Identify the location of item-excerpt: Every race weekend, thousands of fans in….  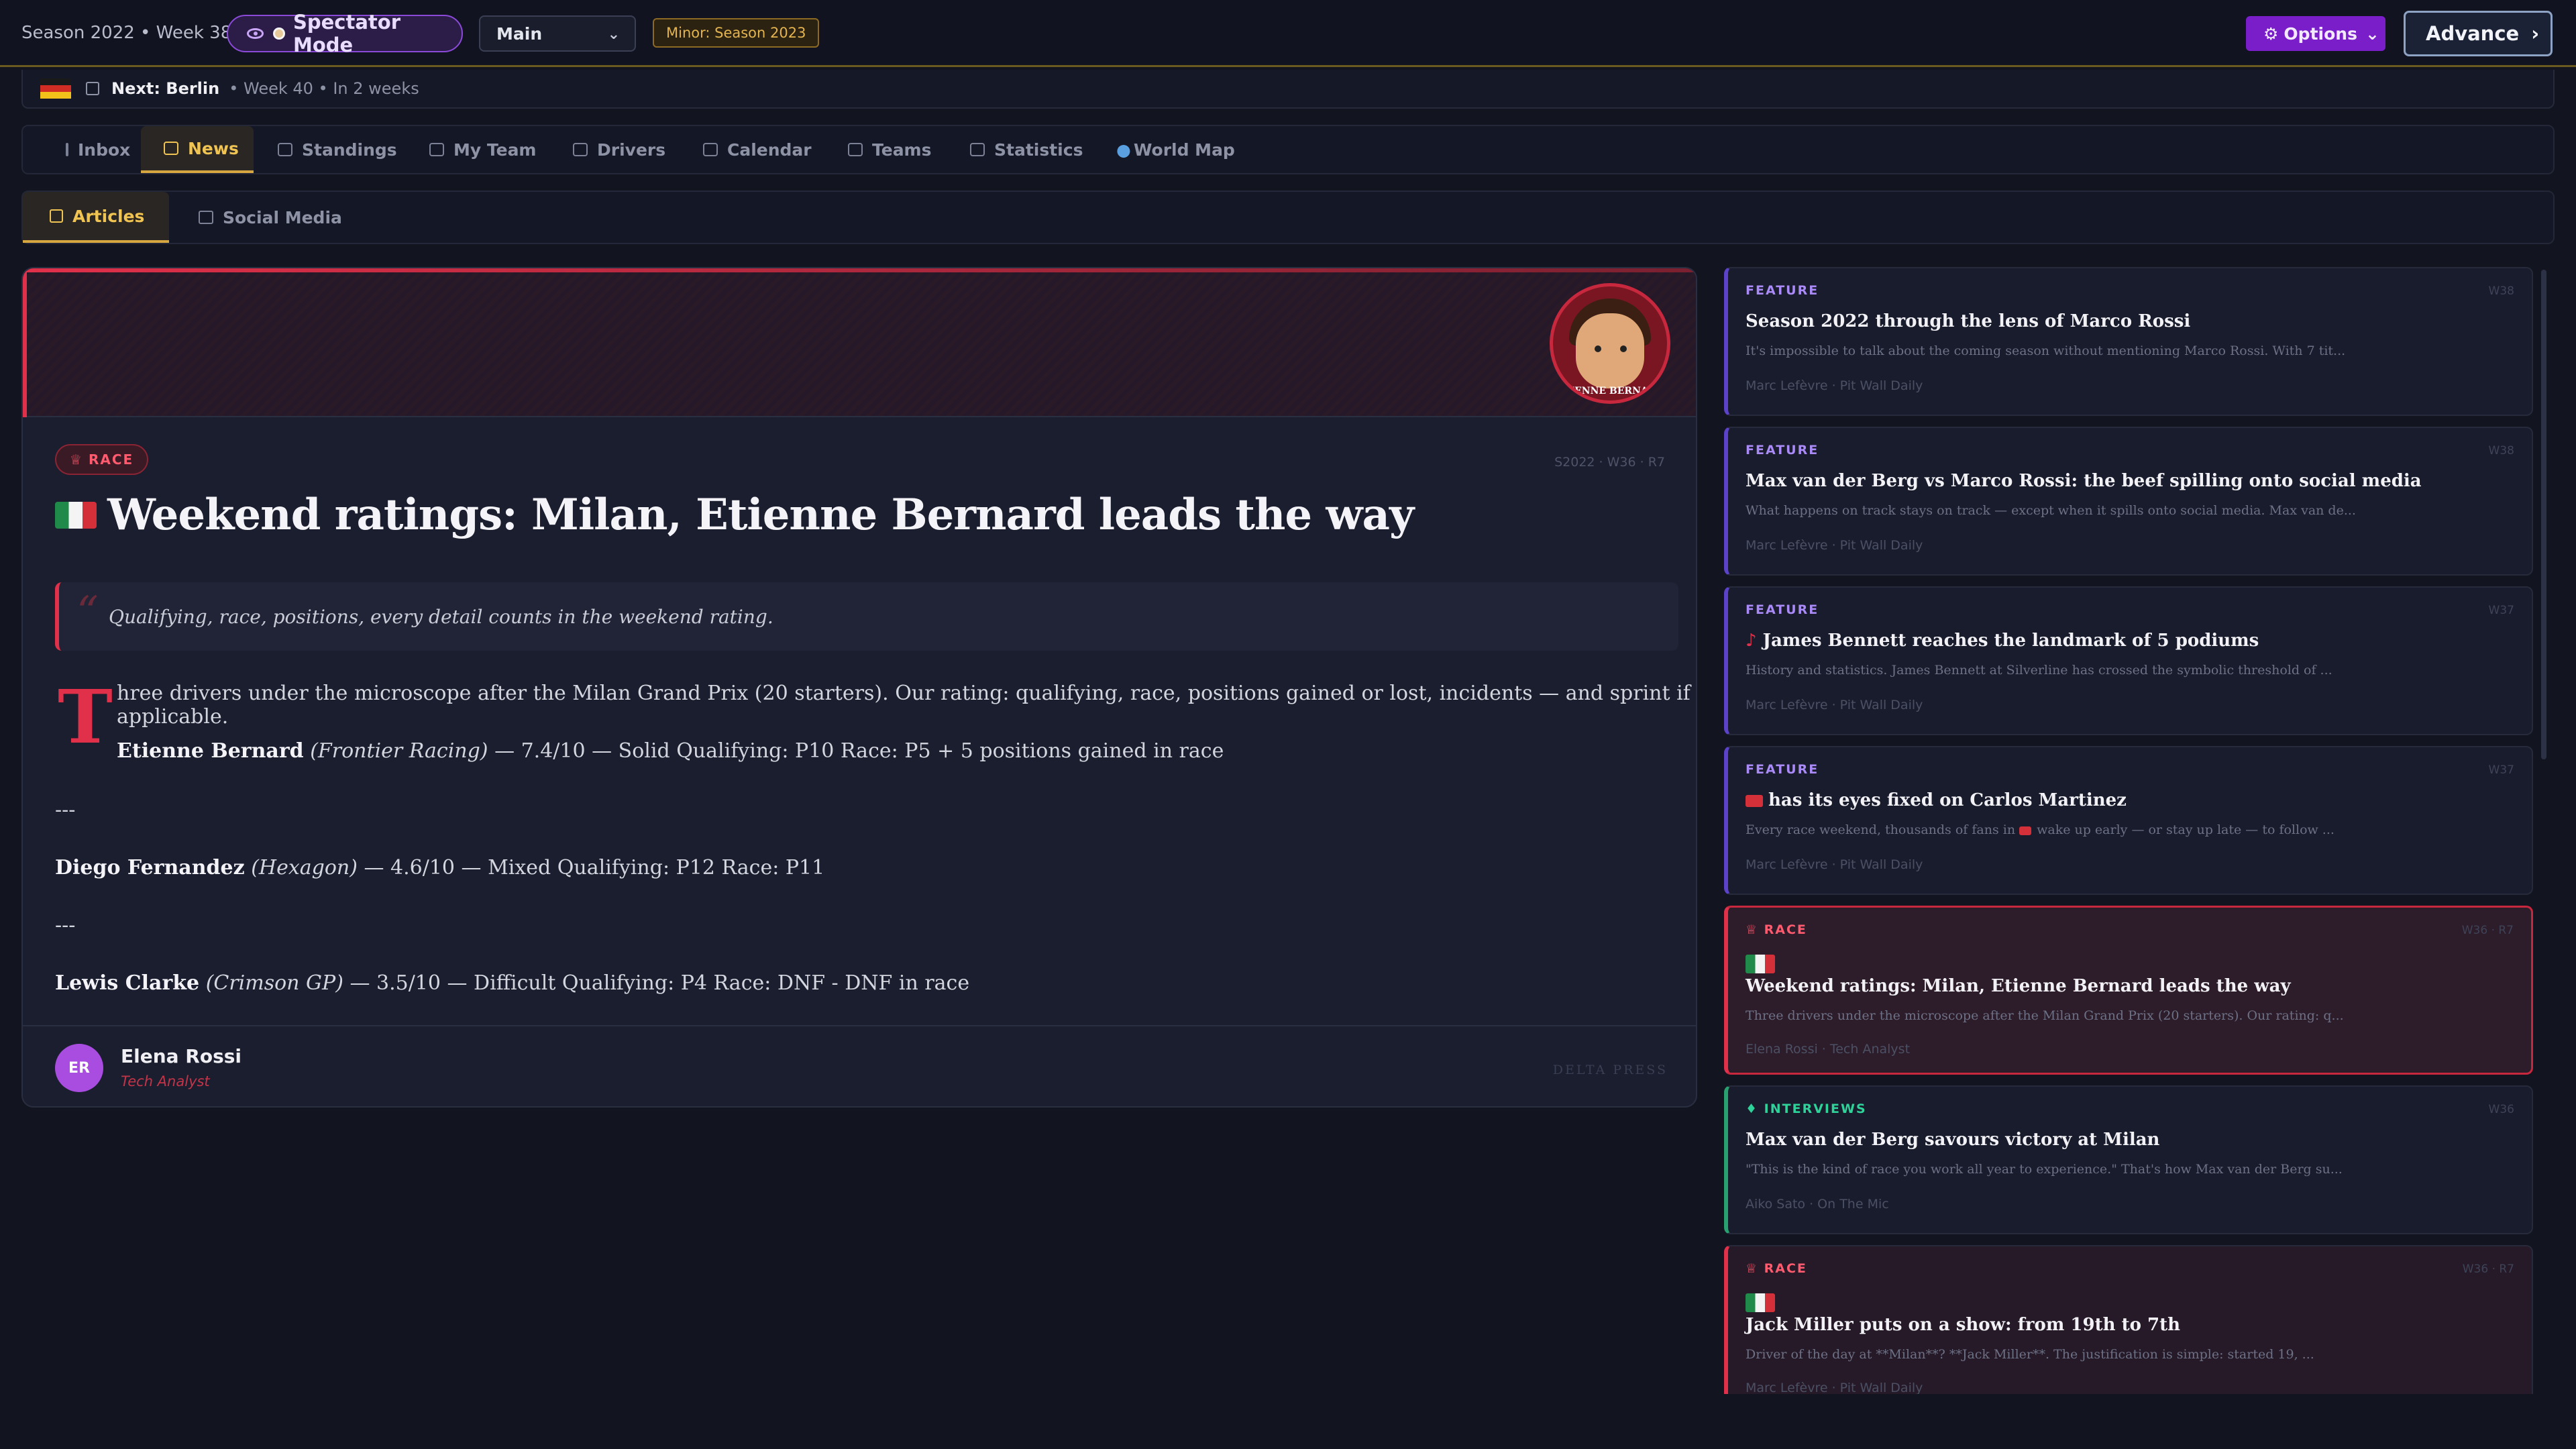
(2040, 829).